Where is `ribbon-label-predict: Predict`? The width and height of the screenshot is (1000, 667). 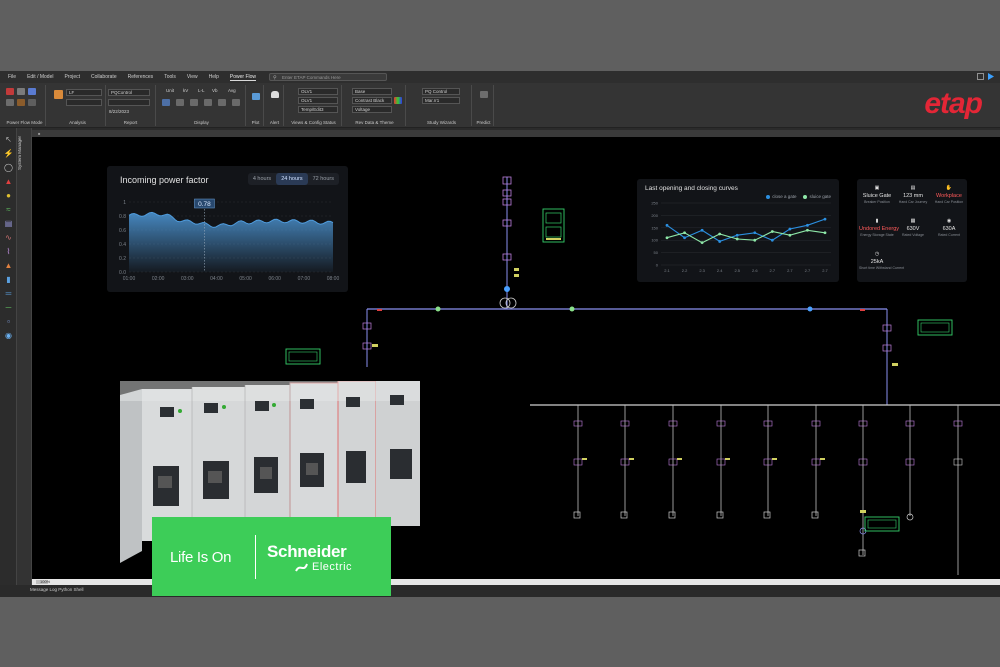
ribbon-label-predict: Predict is located at coordinates (483, 122).